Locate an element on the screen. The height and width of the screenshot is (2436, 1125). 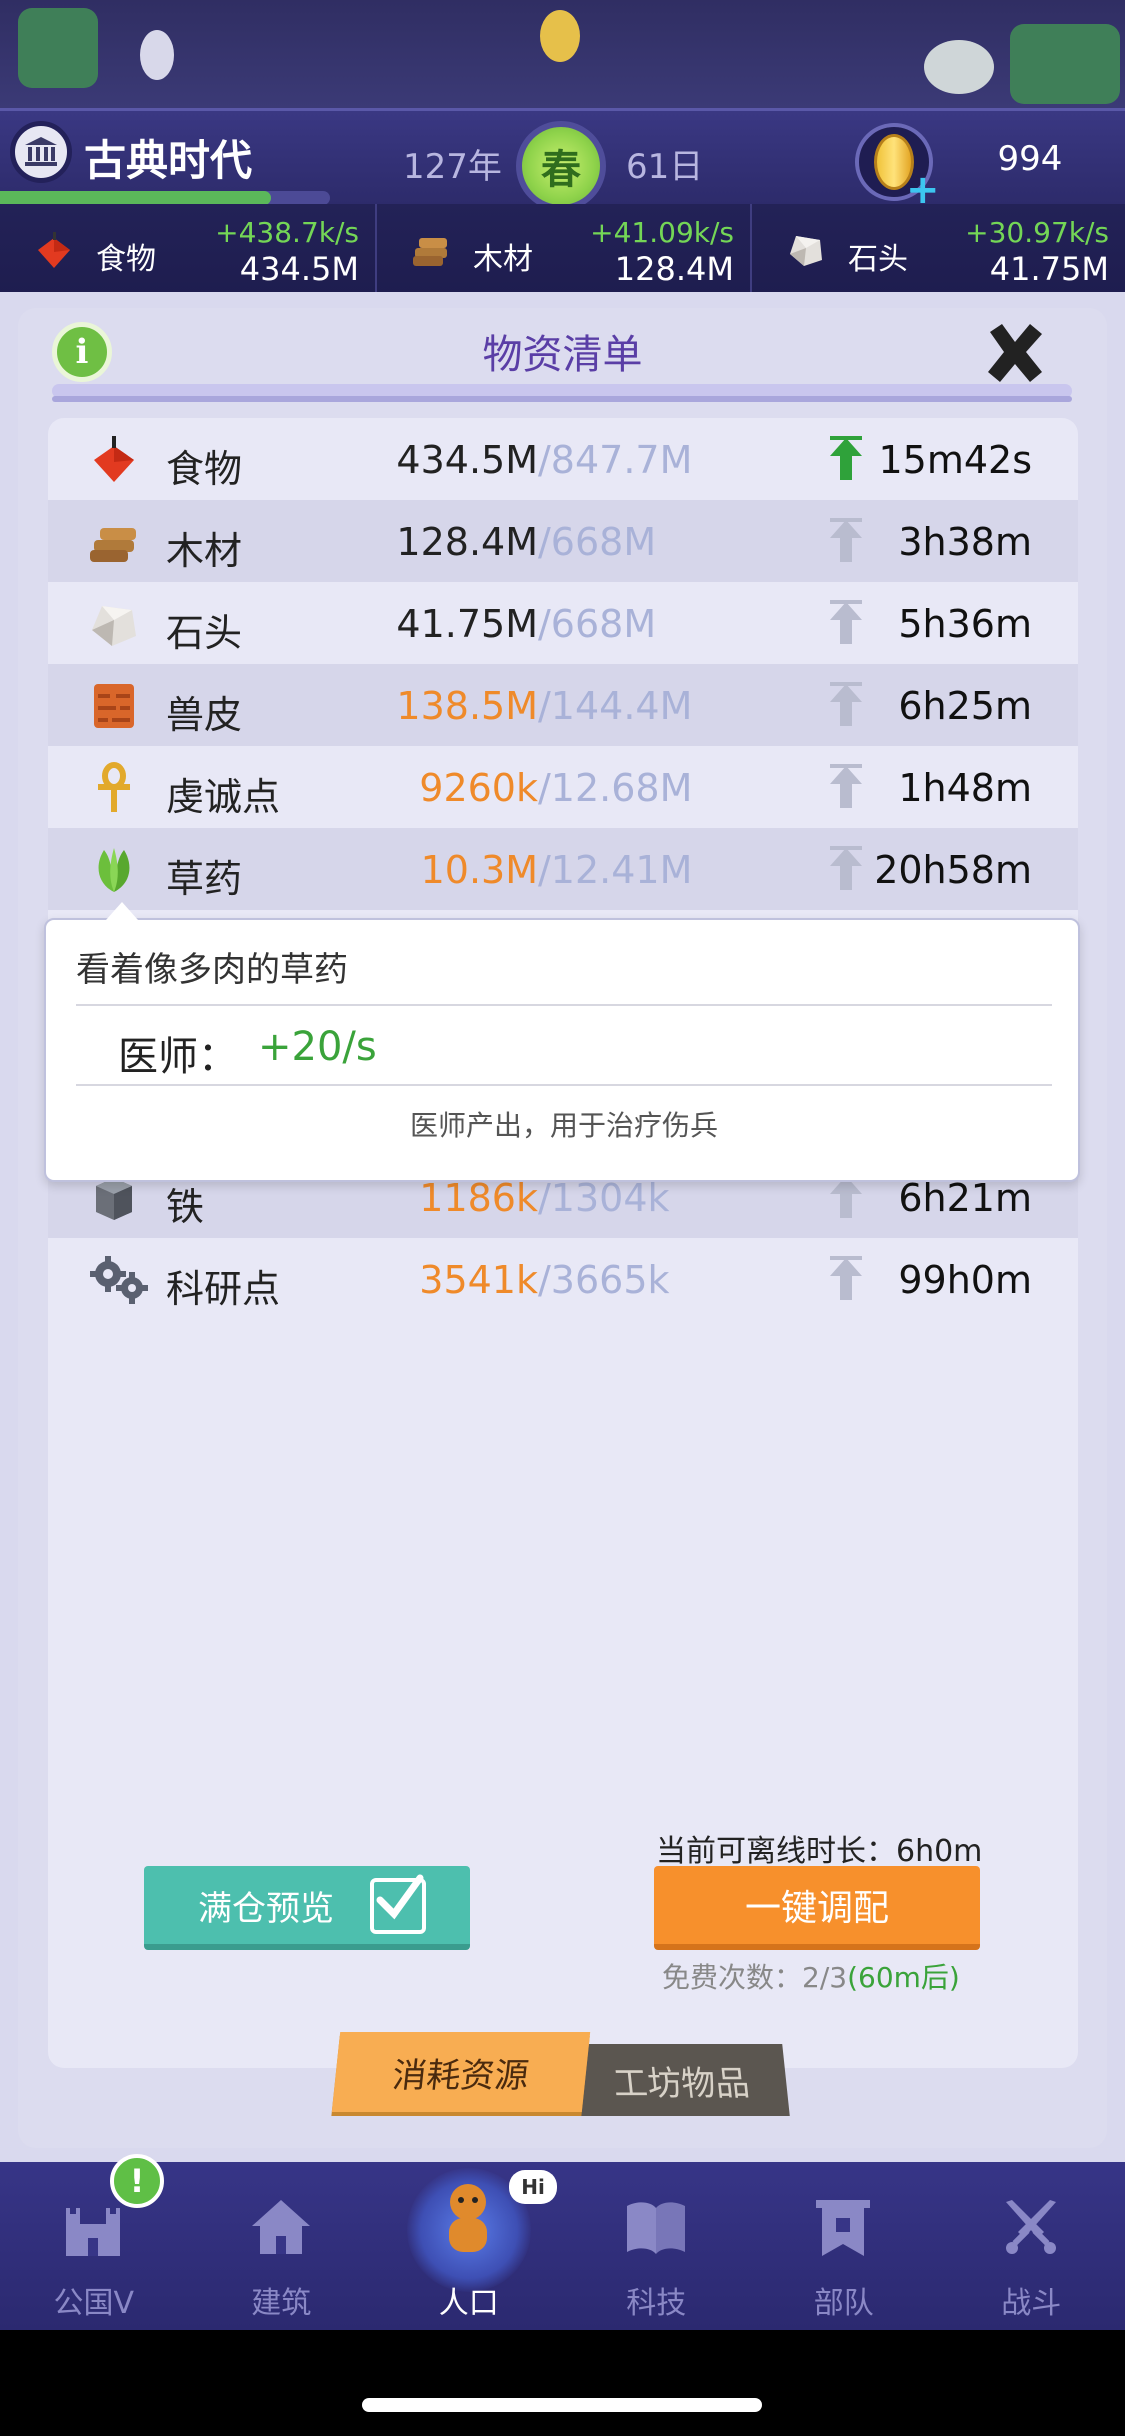
resource-stone: 石头 +30.97k/s 41.75M is located at coordinates (937, 249).